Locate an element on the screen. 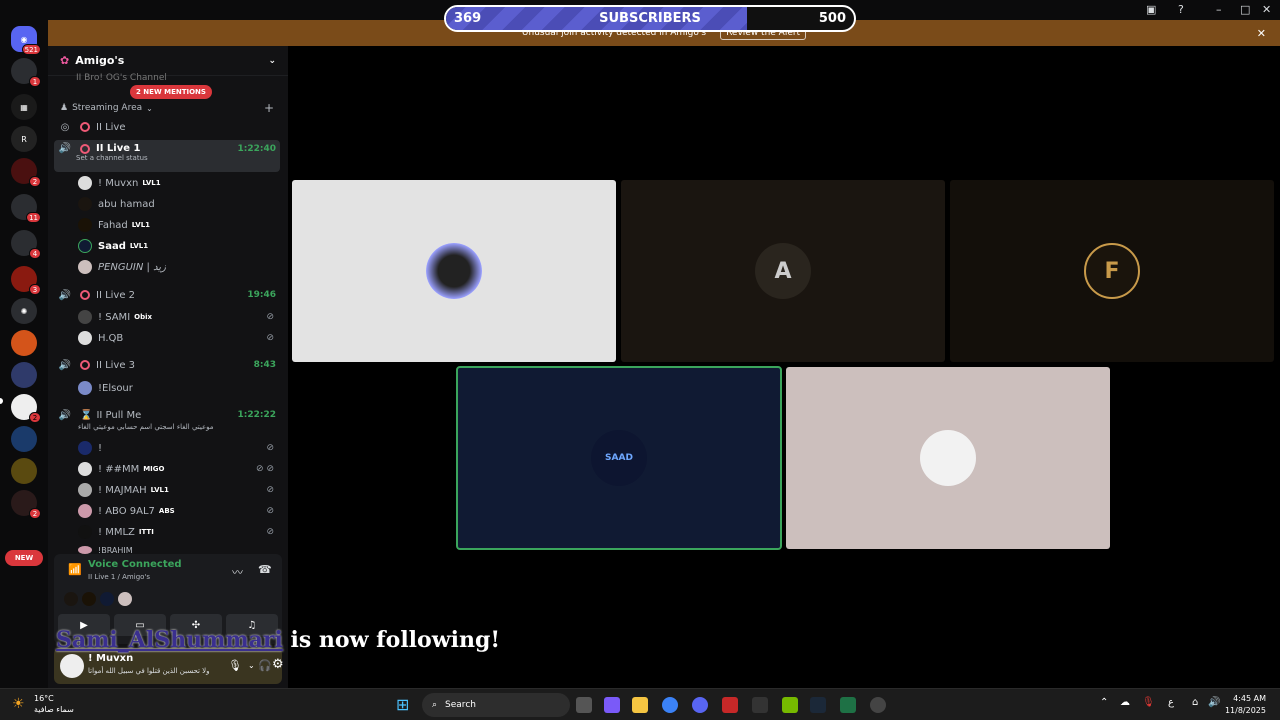 The image size is (1280, 720). channel-live-2: 🔊 II Live 2 19:46 is located at coordinates (168, 295).